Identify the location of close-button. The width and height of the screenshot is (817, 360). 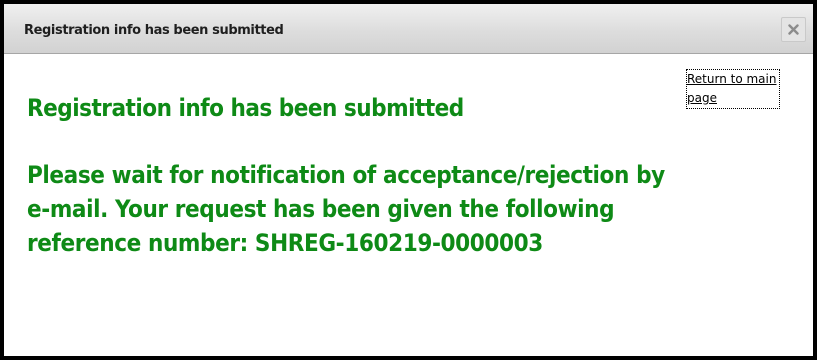
(793, 29).